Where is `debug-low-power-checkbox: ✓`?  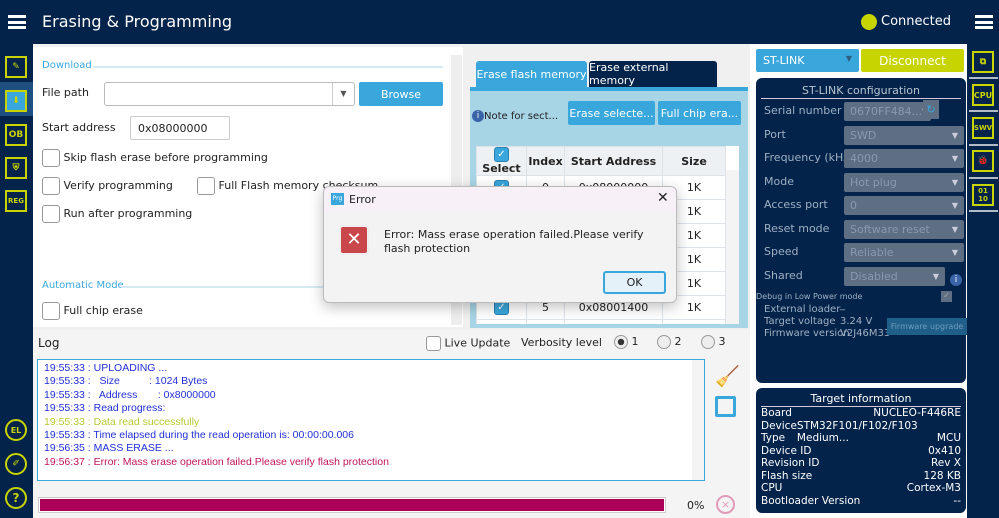
debug-low-power-checkbox: ✓ is located at coordinates (946, 296).